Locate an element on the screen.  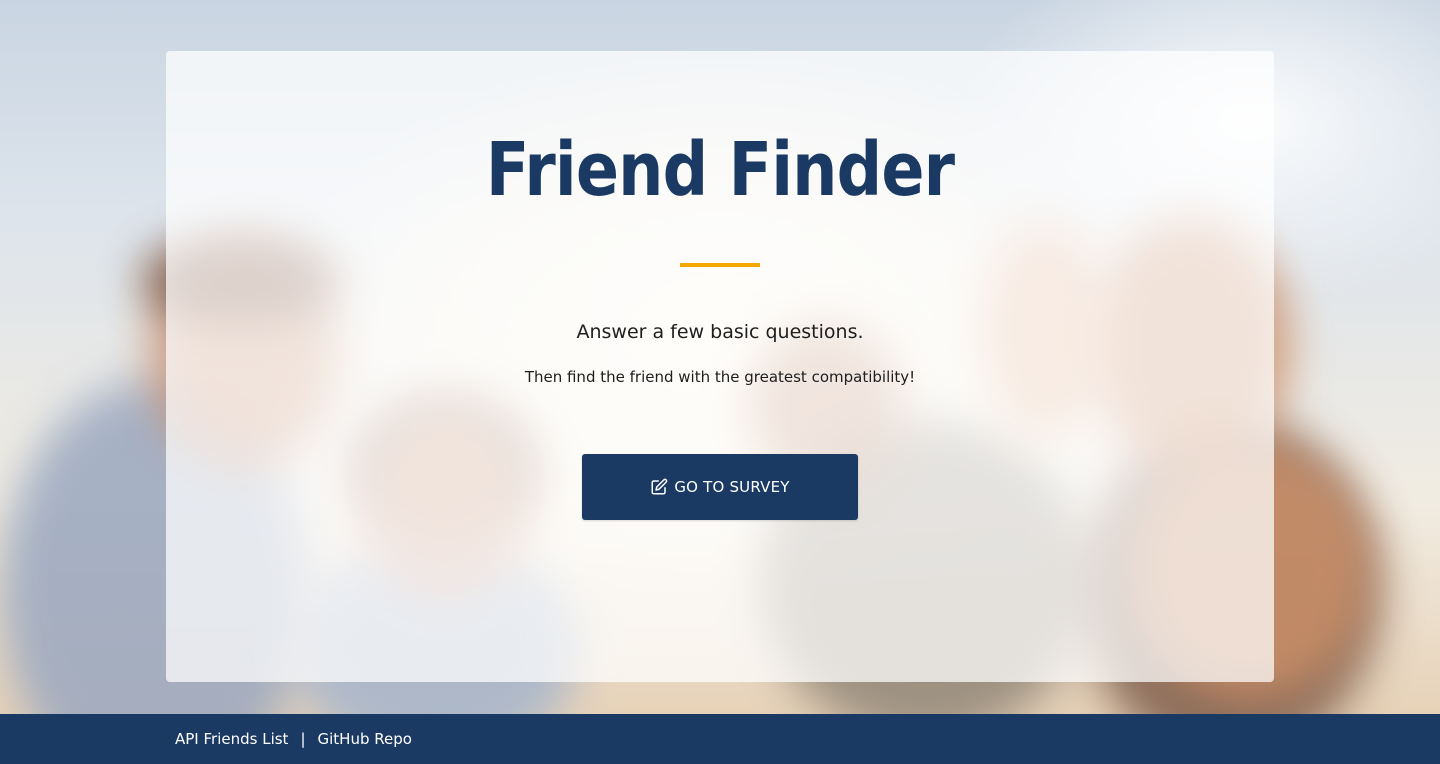
survey-button-label: GO TO SURVEY is located at coordinates (732, 487).